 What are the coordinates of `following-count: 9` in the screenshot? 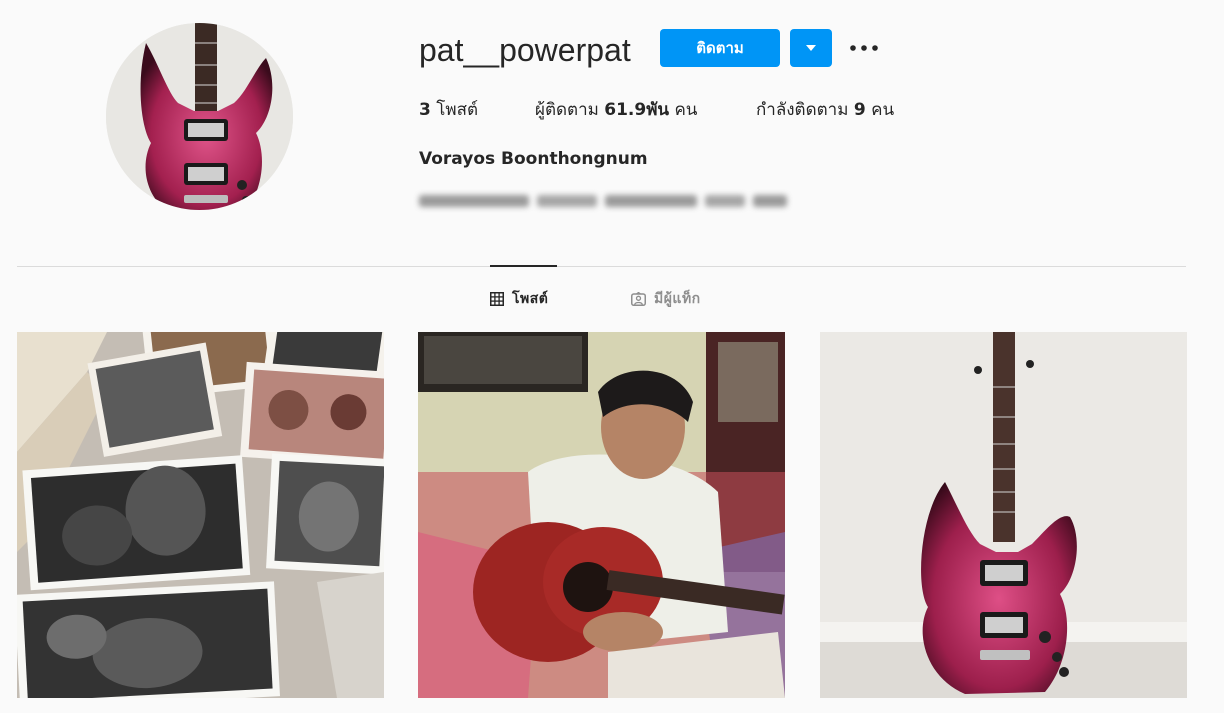 It's located at (859, 110).